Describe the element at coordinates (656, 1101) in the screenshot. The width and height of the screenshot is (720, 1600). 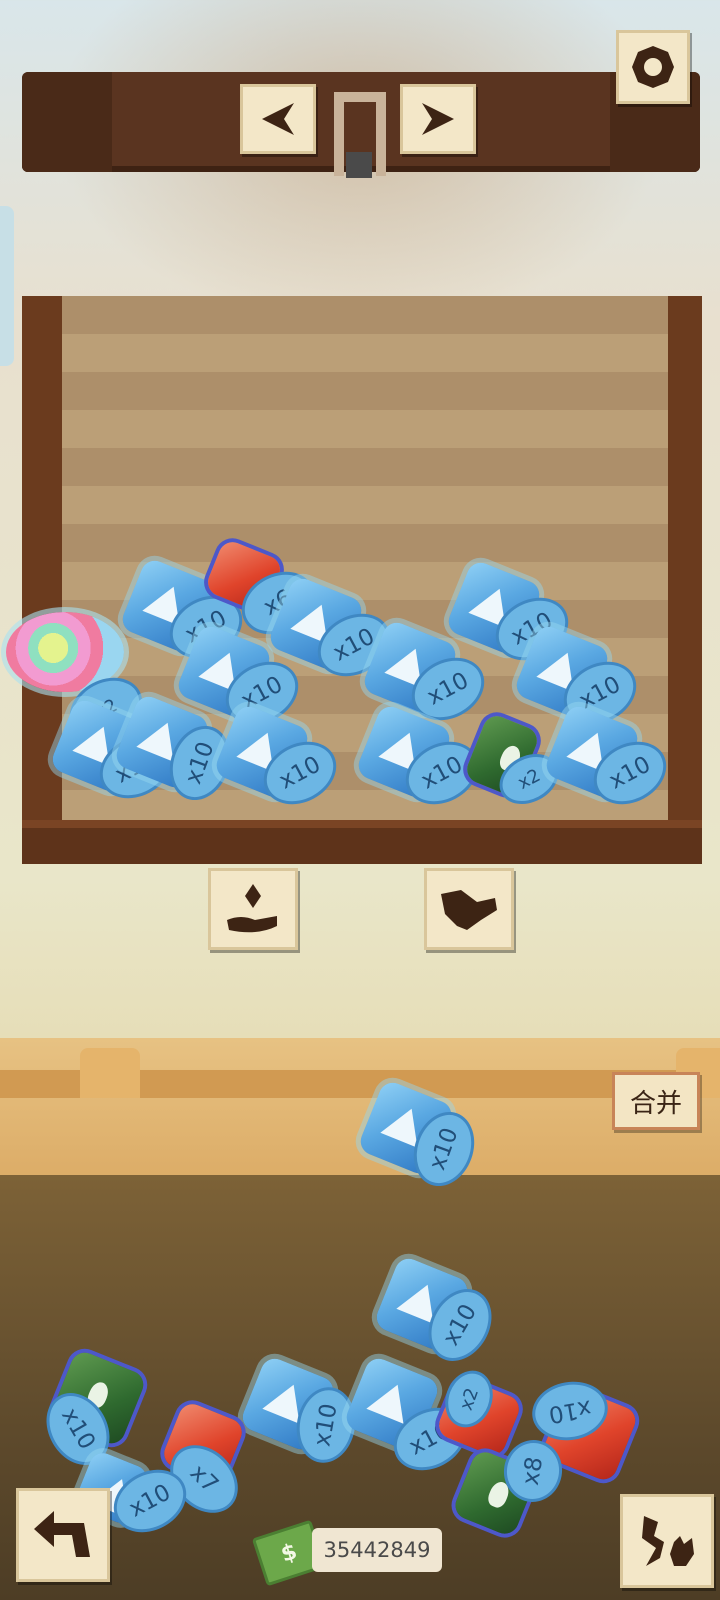
I see `merge-button: 合并` at that location.